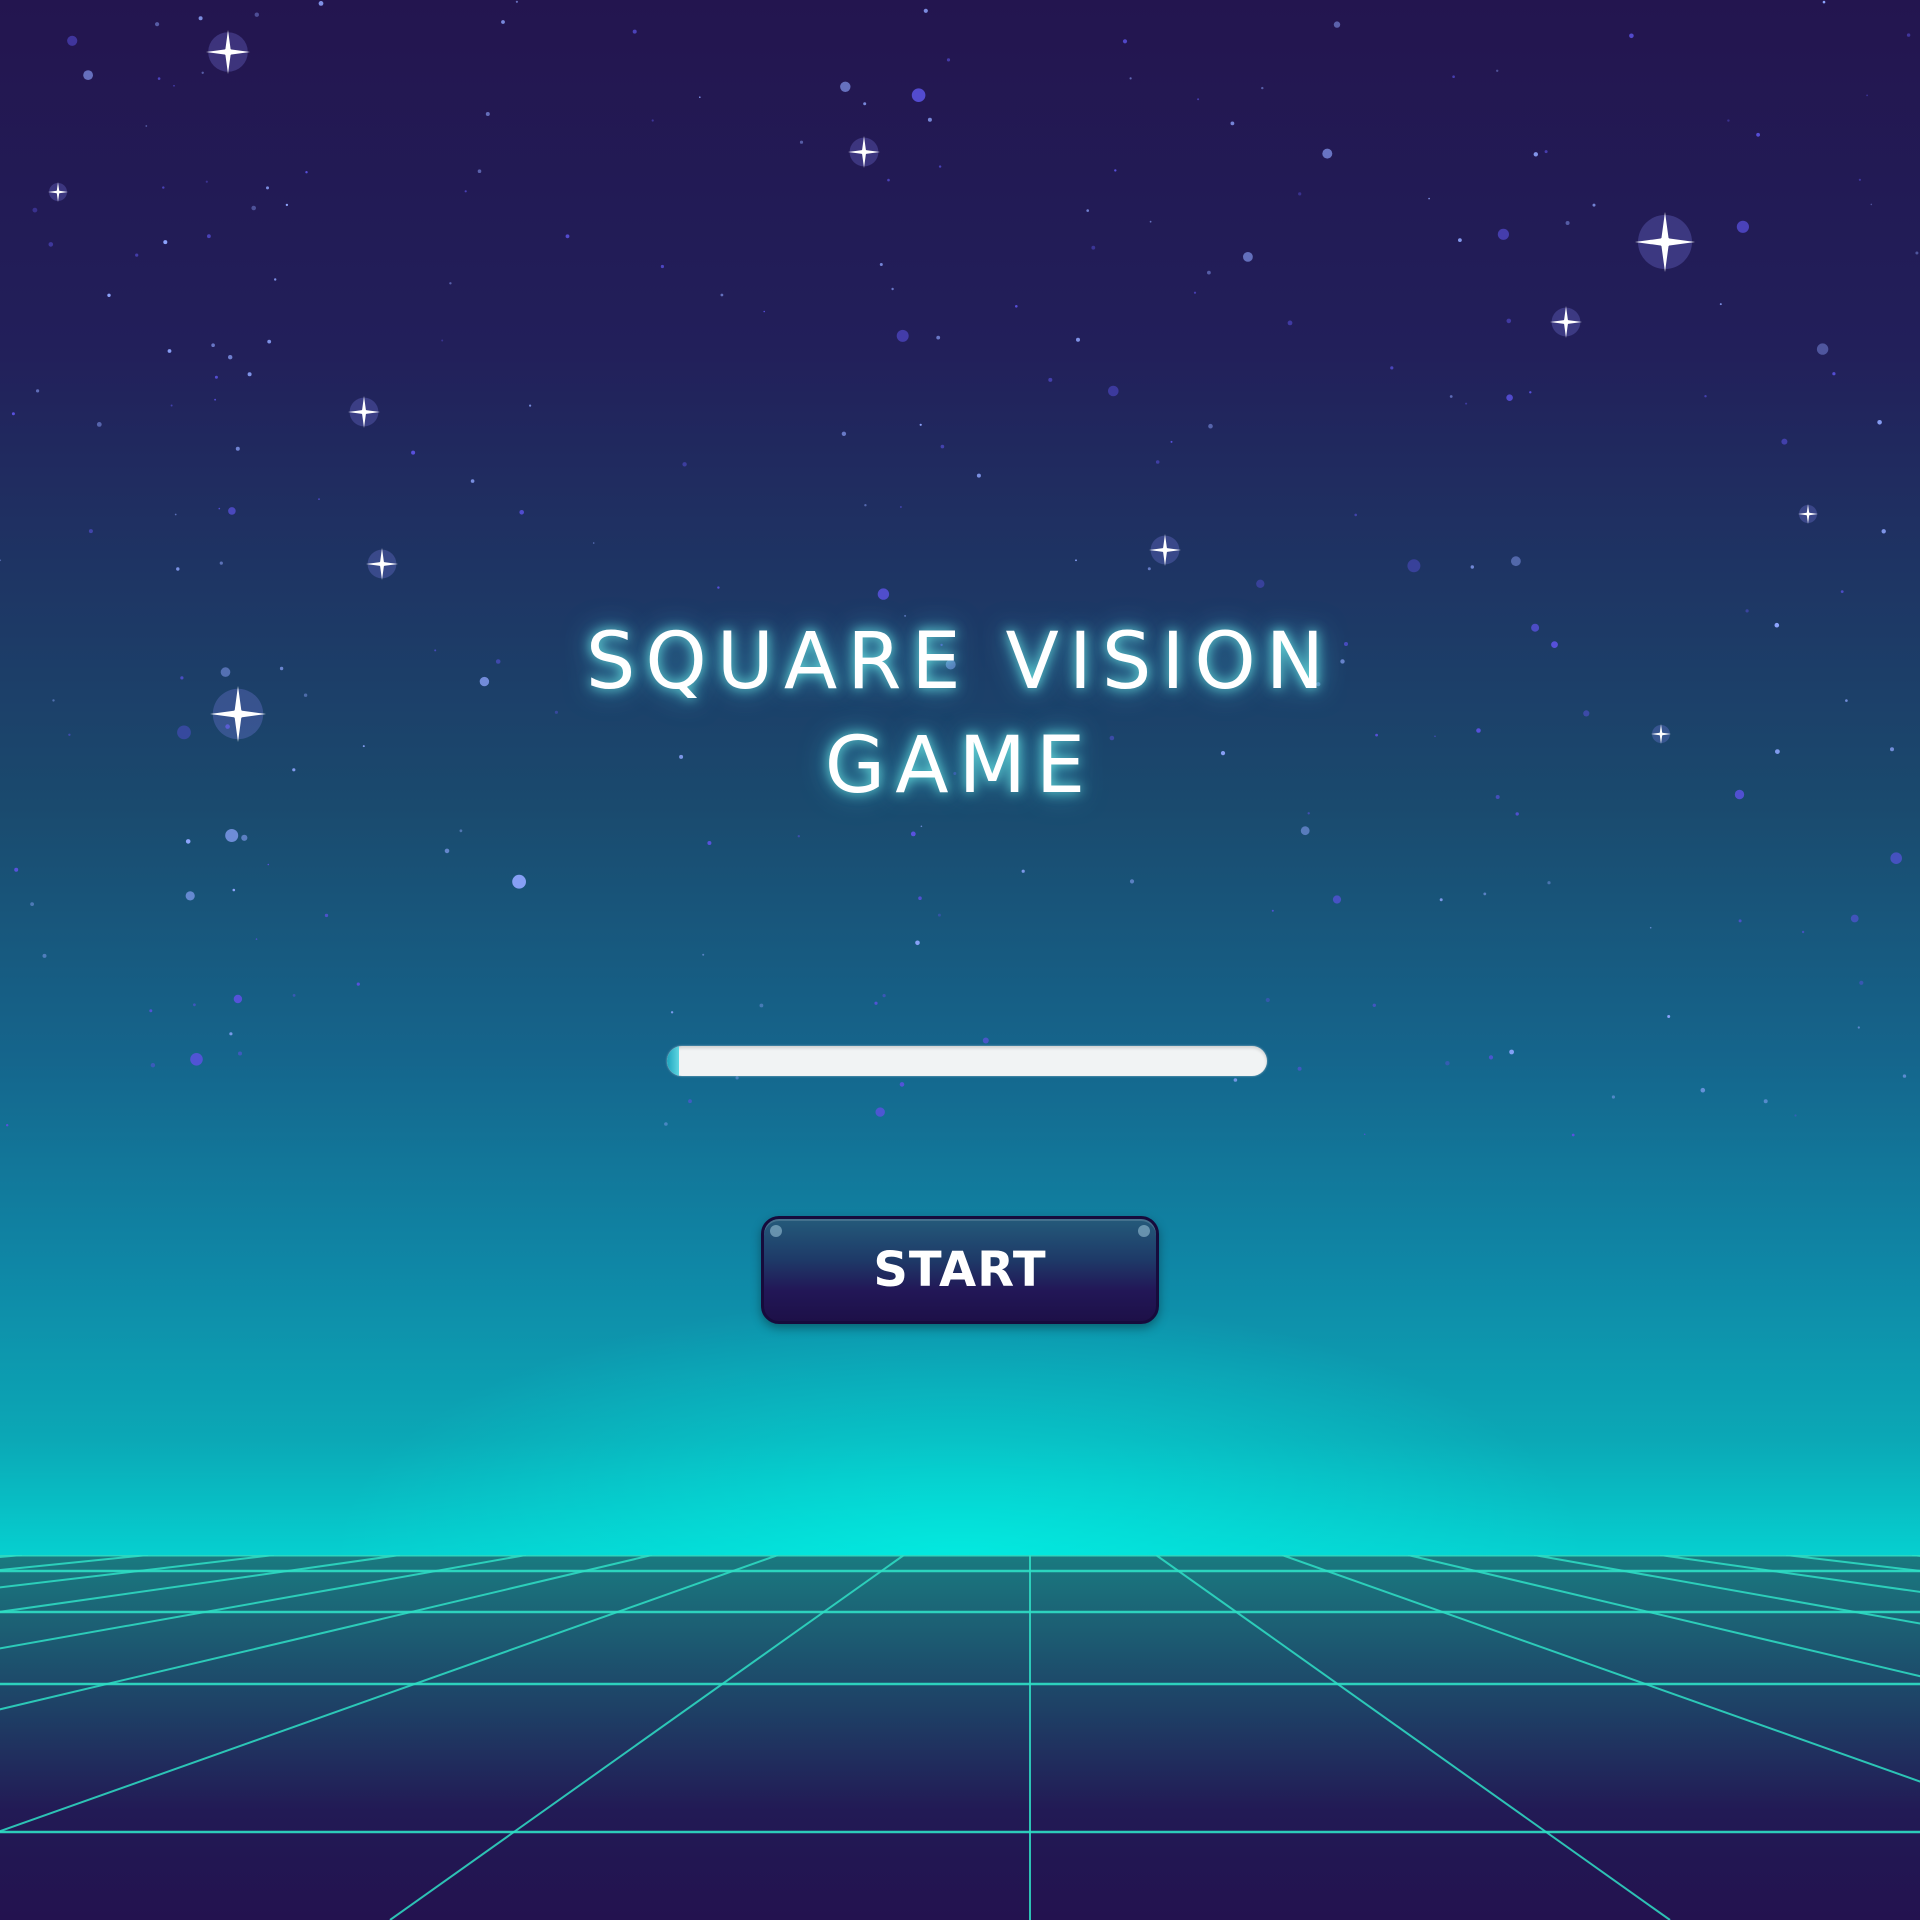  I want to click on start-button: START, so click(960, 1270).